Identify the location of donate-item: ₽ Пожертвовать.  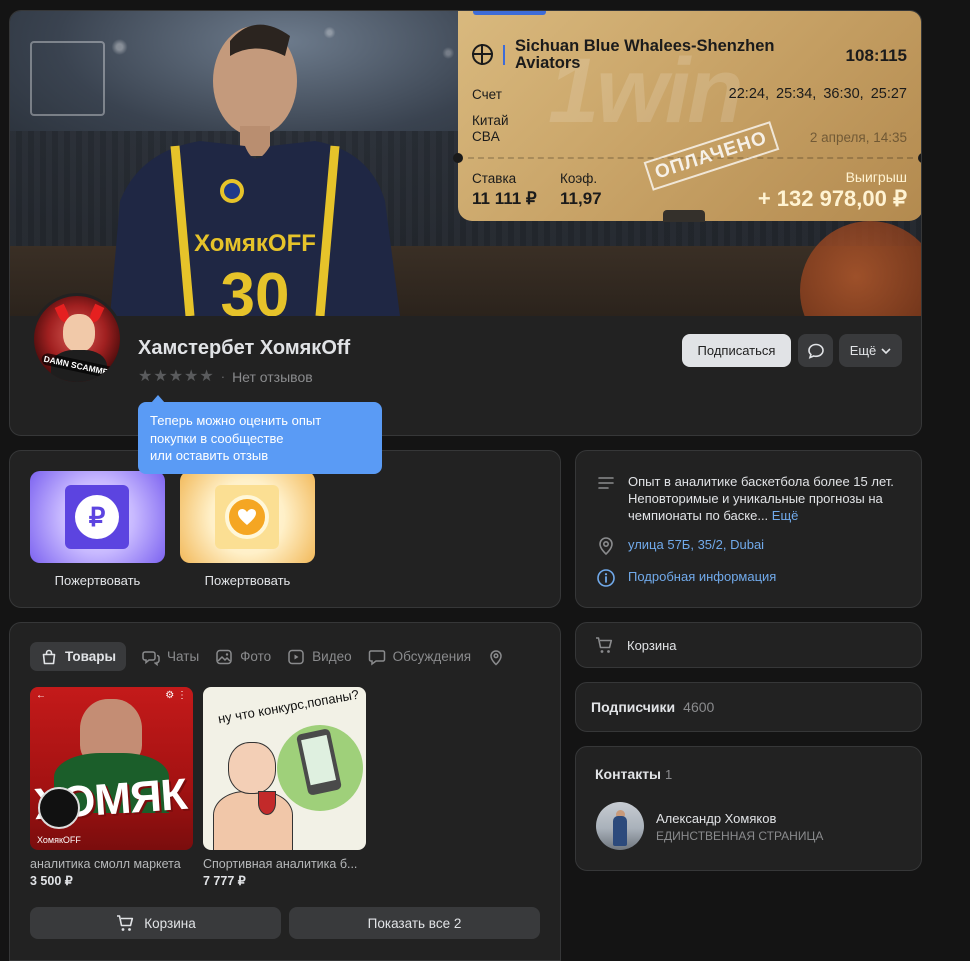
(97, 529).